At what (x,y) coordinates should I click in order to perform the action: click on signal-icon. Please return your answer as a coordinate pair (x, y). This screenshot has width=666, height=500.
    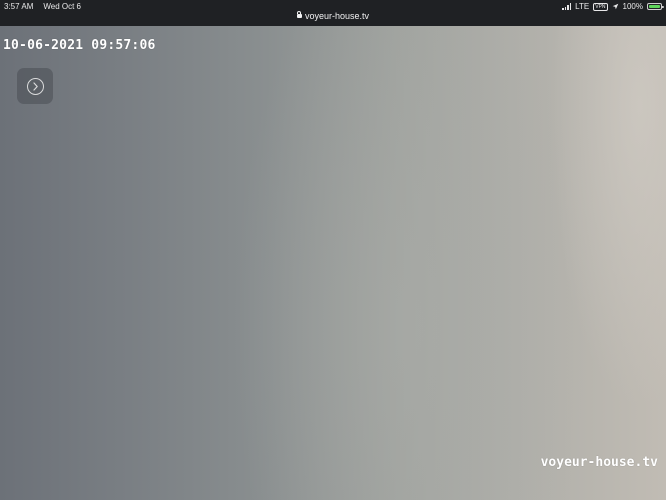
    Looking at the image, I should click on (567, 6).